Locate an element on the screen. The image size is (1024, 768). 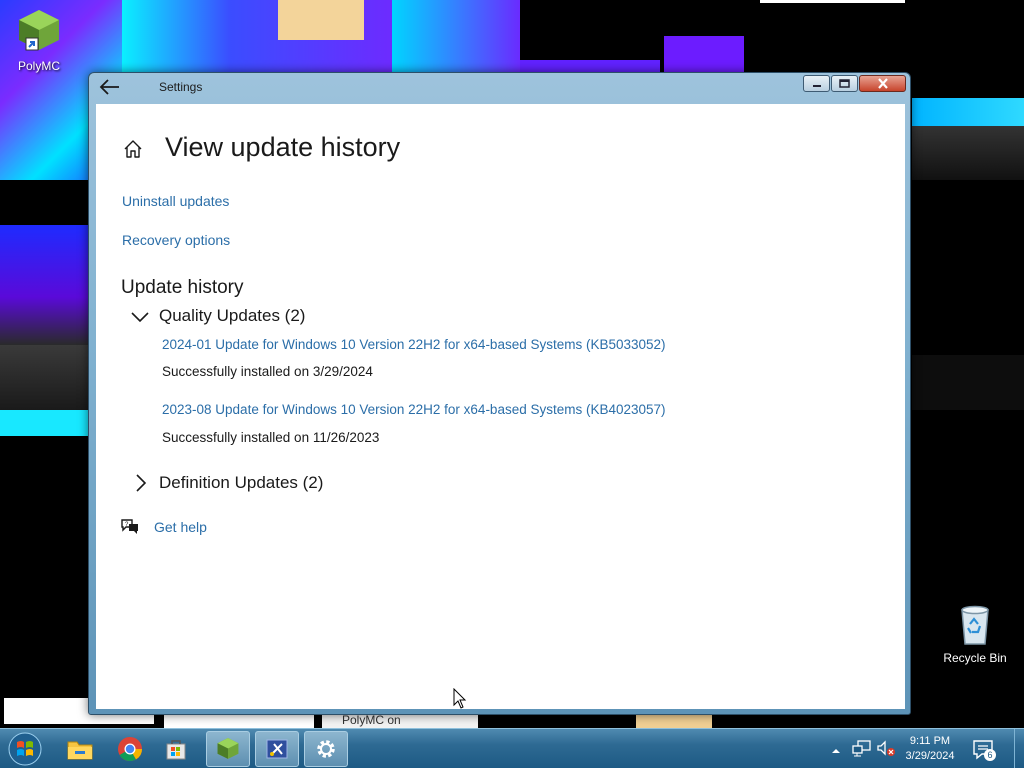
clock: 9:11 PM 3/29/2024 is located at coordinates (930, 749).